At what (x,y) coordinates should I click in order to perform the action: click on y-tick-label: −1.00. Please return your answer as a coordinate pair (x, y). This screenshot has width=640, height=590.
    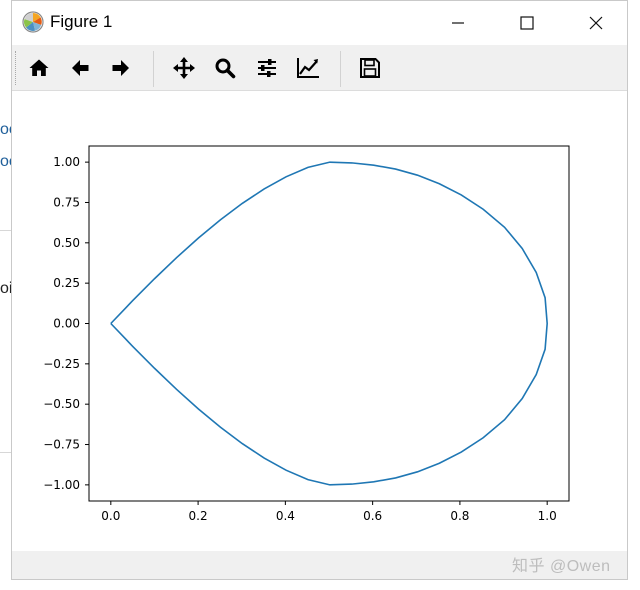
    Looking at the image, I should click on (61, 485).